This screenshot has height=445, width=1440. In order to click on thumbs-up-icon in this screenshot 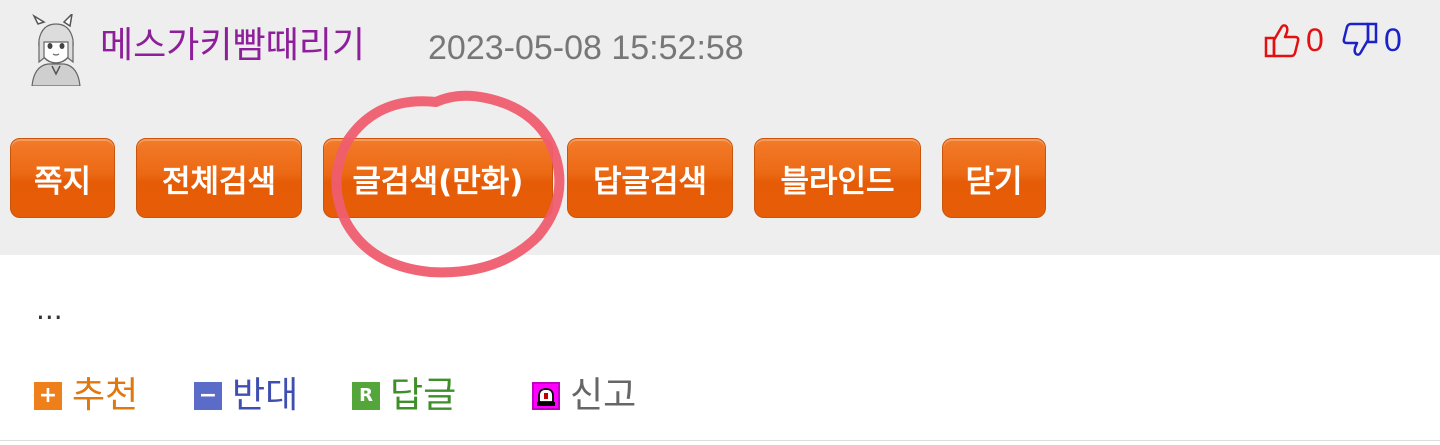, I will do `click(1282, 40)`.